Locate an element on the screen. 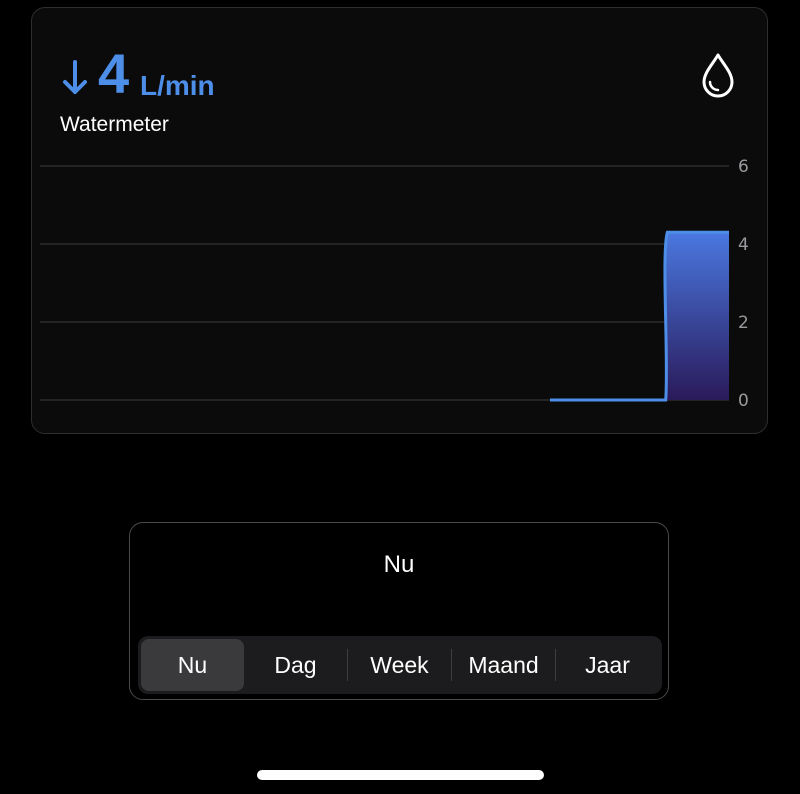 Image resolution: width=800 pixels, height=794 pixels. flow-area-fill is located at coordinates (639, 316).